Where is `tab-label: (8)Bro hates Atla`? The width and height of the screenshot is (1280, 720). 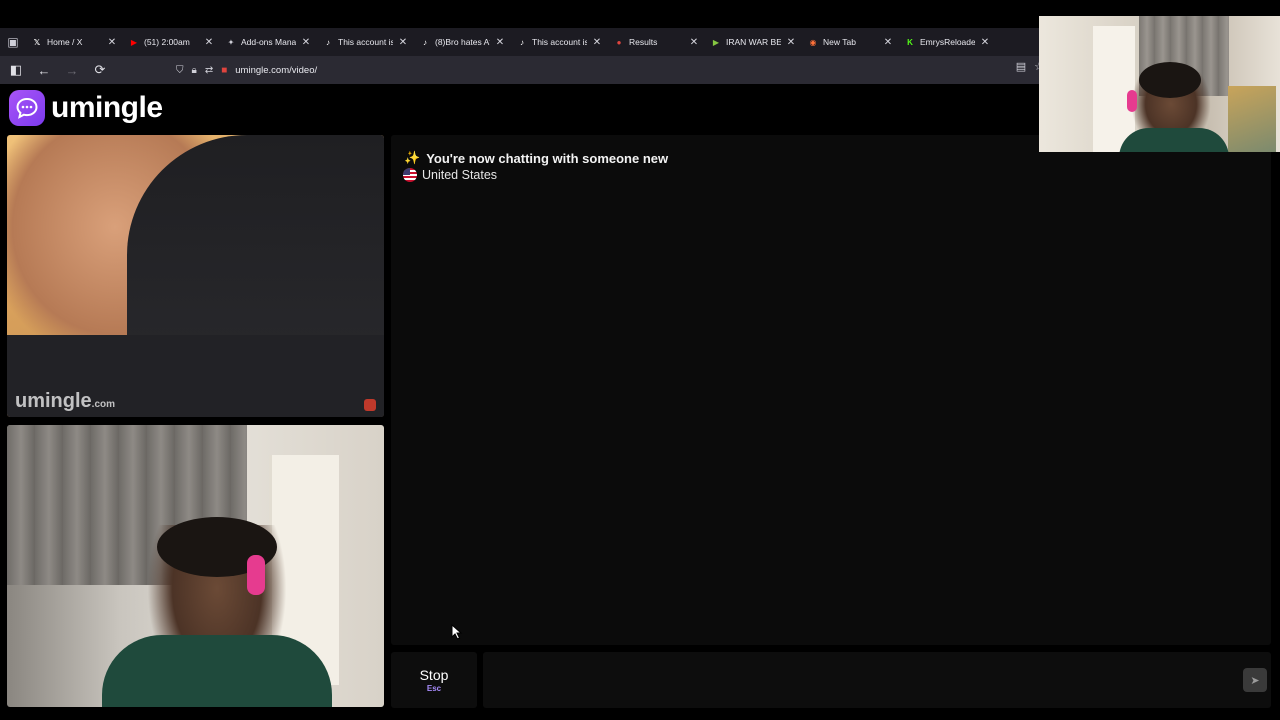
tab-label: (8)Bro hates Atla is located at coordinates (462, 42).